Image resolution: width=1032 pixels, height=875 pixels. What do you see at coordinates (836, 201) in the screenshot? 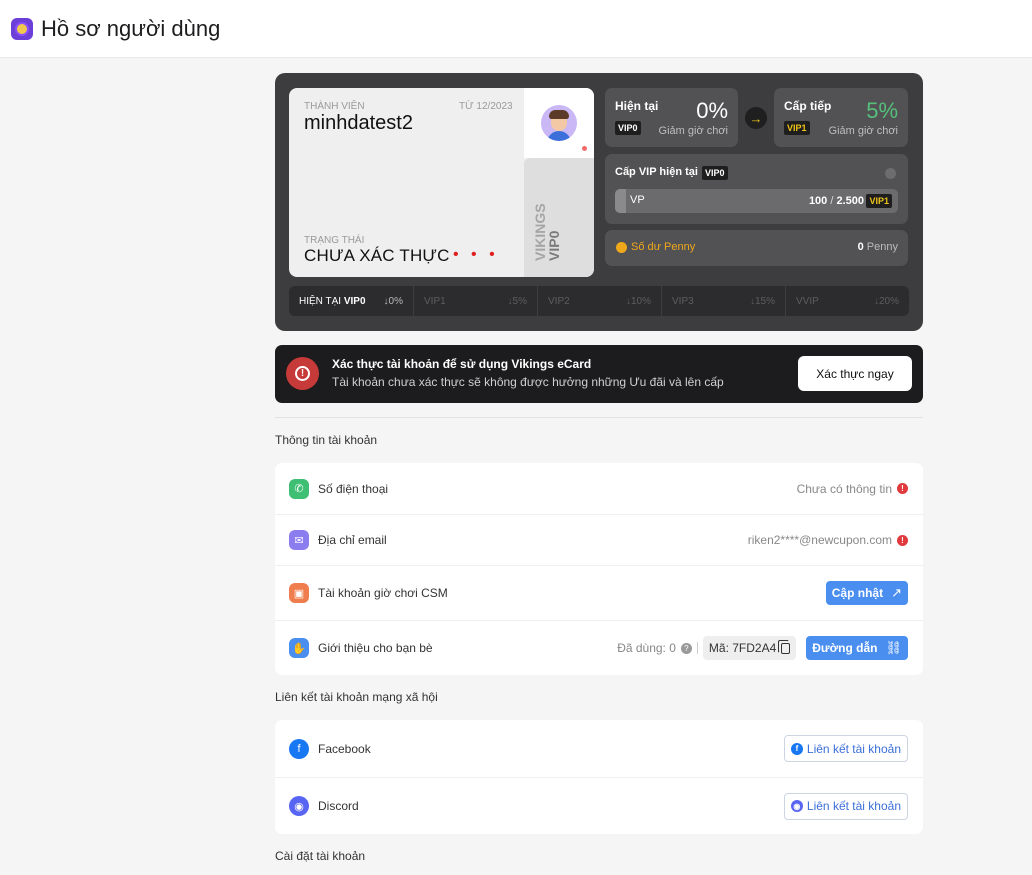
I see `vp-value: 100 / 2.500` at bounding box center [836, 201].